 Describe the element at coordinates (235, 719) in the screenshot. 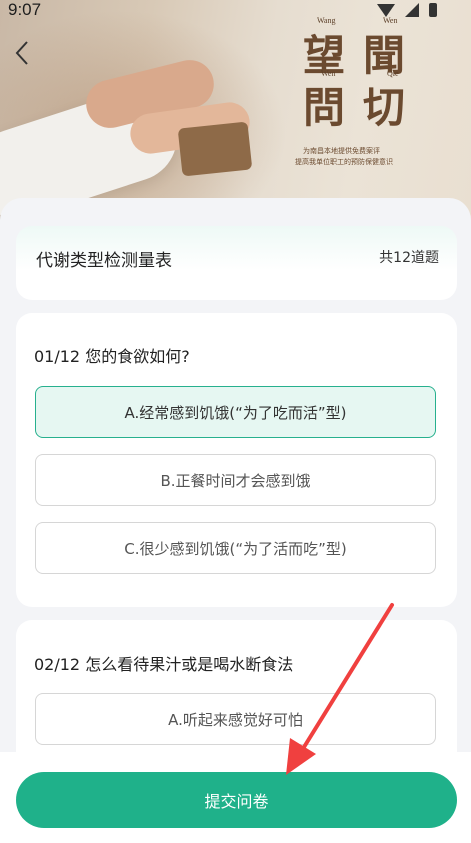

I see `question-2-option-a: A.听起来感觉好可怕` at that location.